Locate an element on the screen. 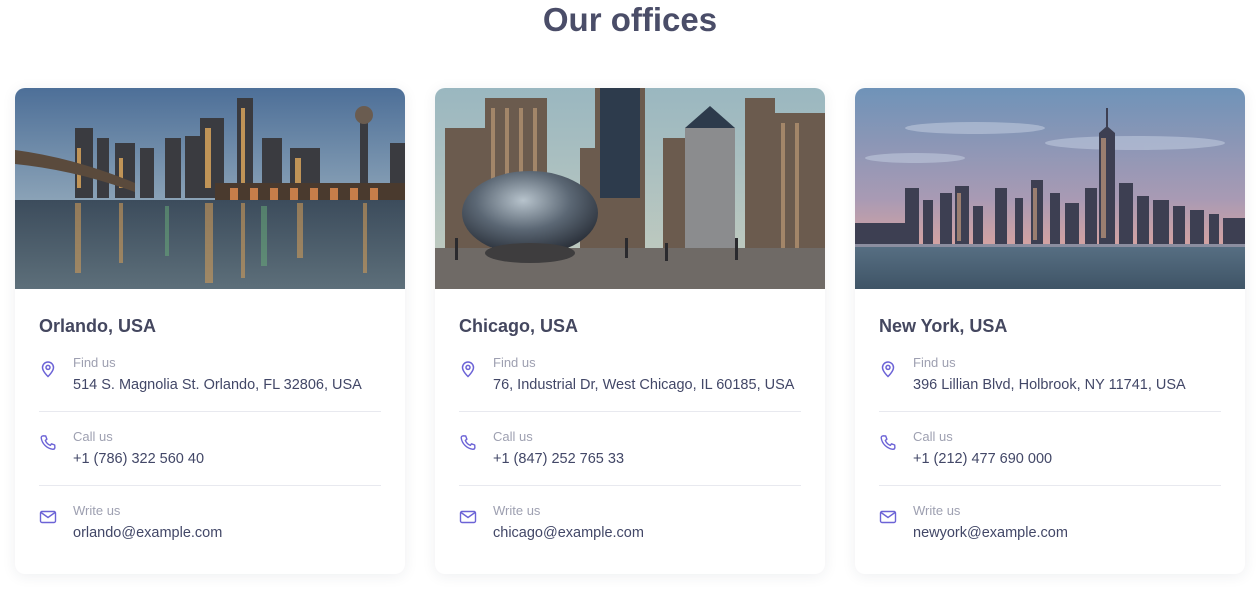 This screenshot has width=1260, height=605. office-phone-link: +1 (847) 252 765 33 is located at coordinates (558, 459).